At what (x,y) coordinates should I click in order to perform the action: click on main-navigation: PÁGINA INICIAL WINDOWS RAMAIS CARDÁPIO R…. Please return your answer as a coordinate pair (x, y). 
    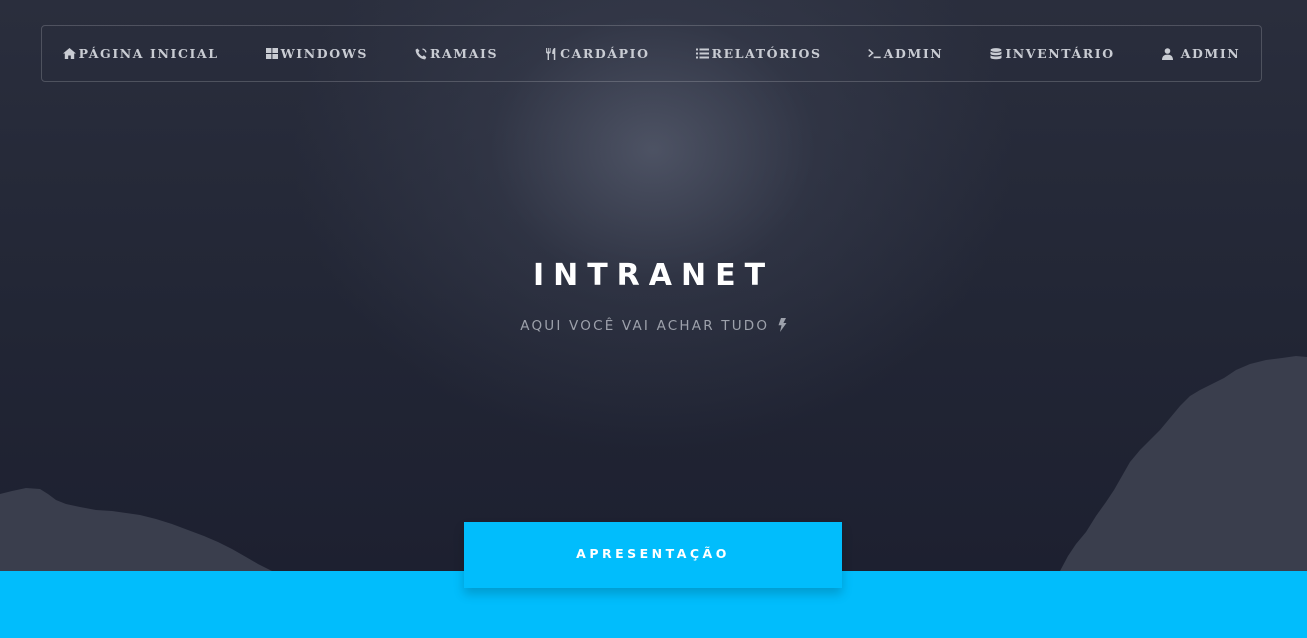
    Looking at the image, I should click on (651, 53).